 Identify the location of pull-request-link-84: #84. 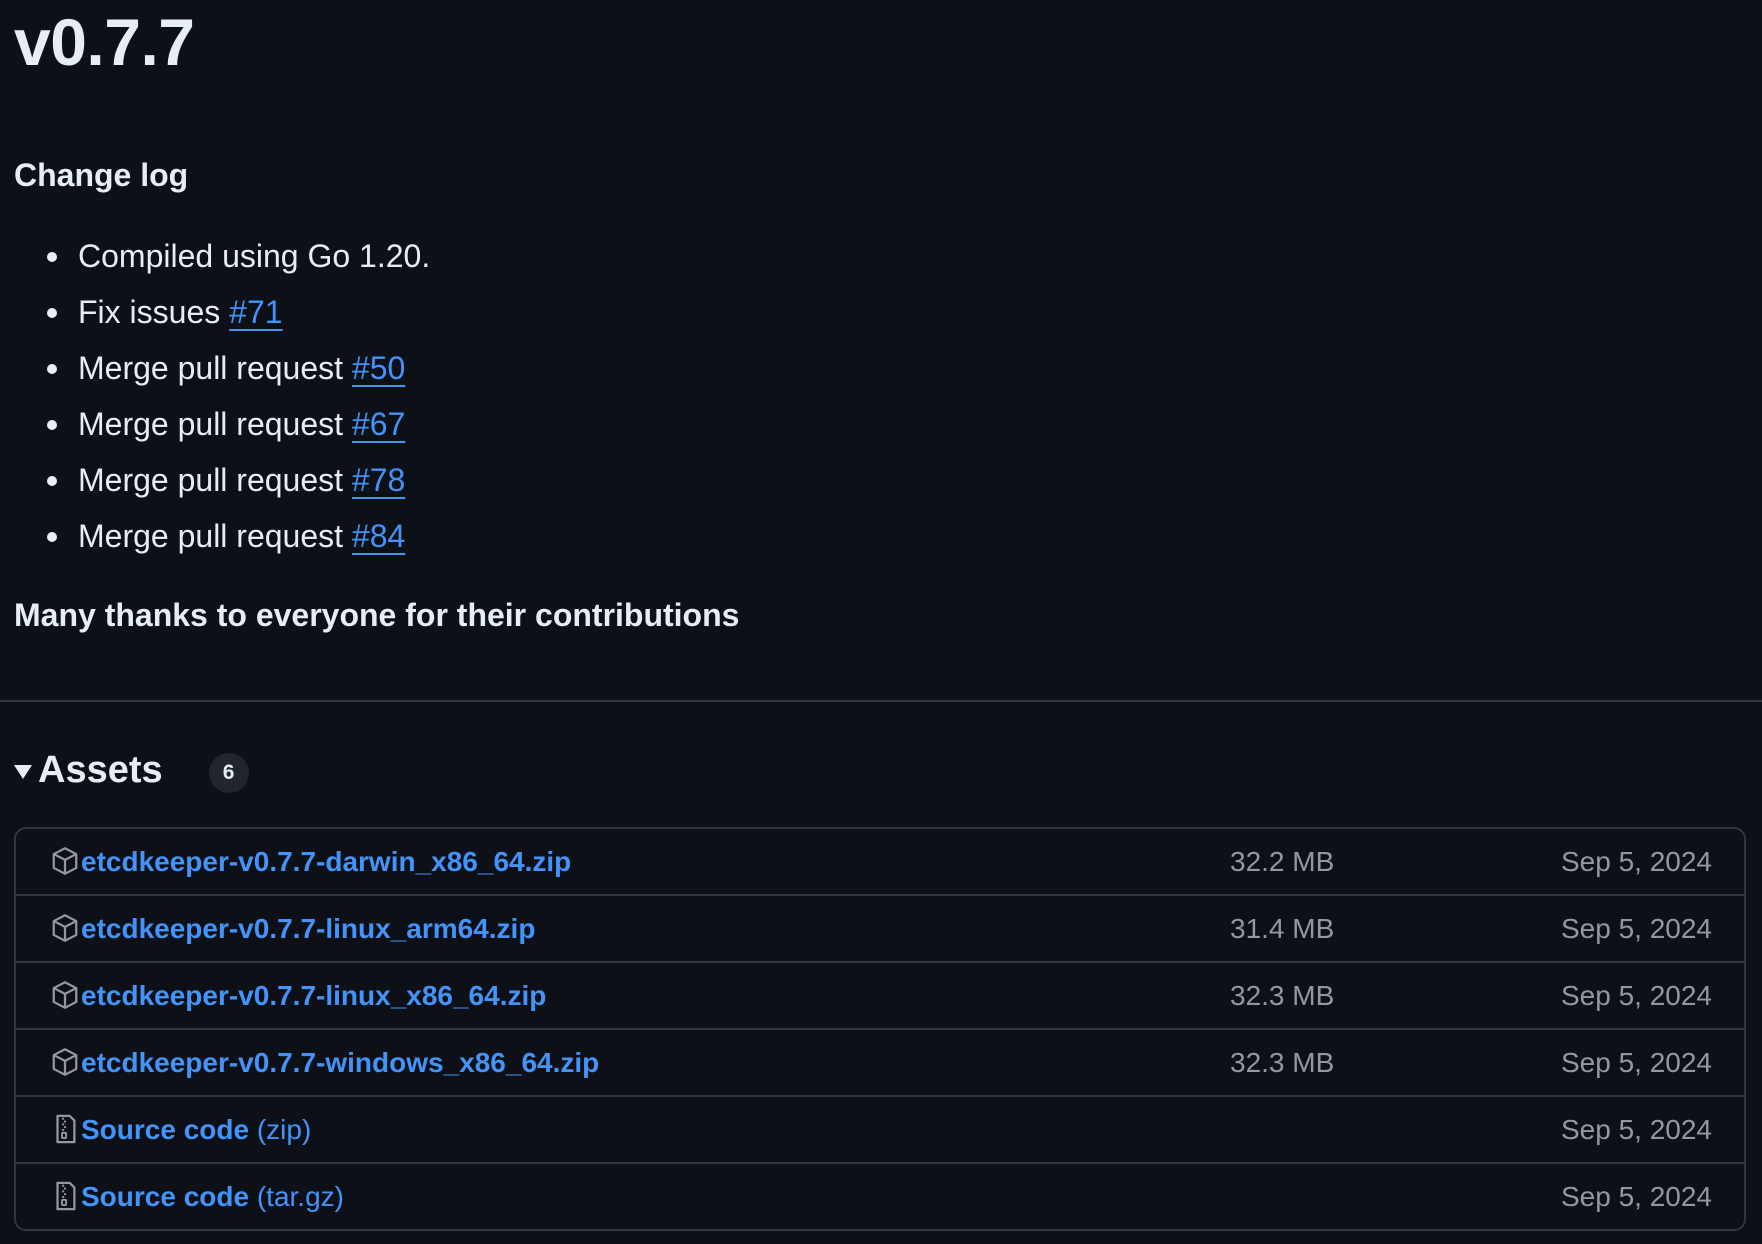
(378, 536).